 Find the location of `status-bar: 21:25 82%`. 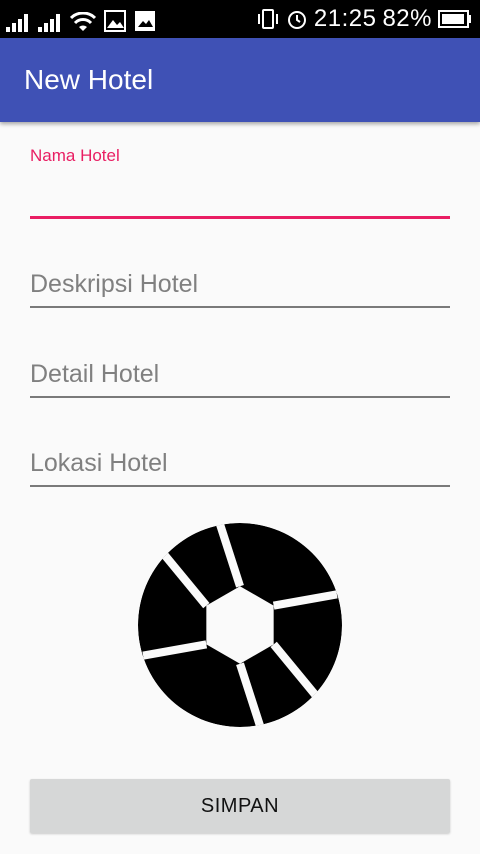

status-bar: 21:25 82% is located at coordinates (240, 19).